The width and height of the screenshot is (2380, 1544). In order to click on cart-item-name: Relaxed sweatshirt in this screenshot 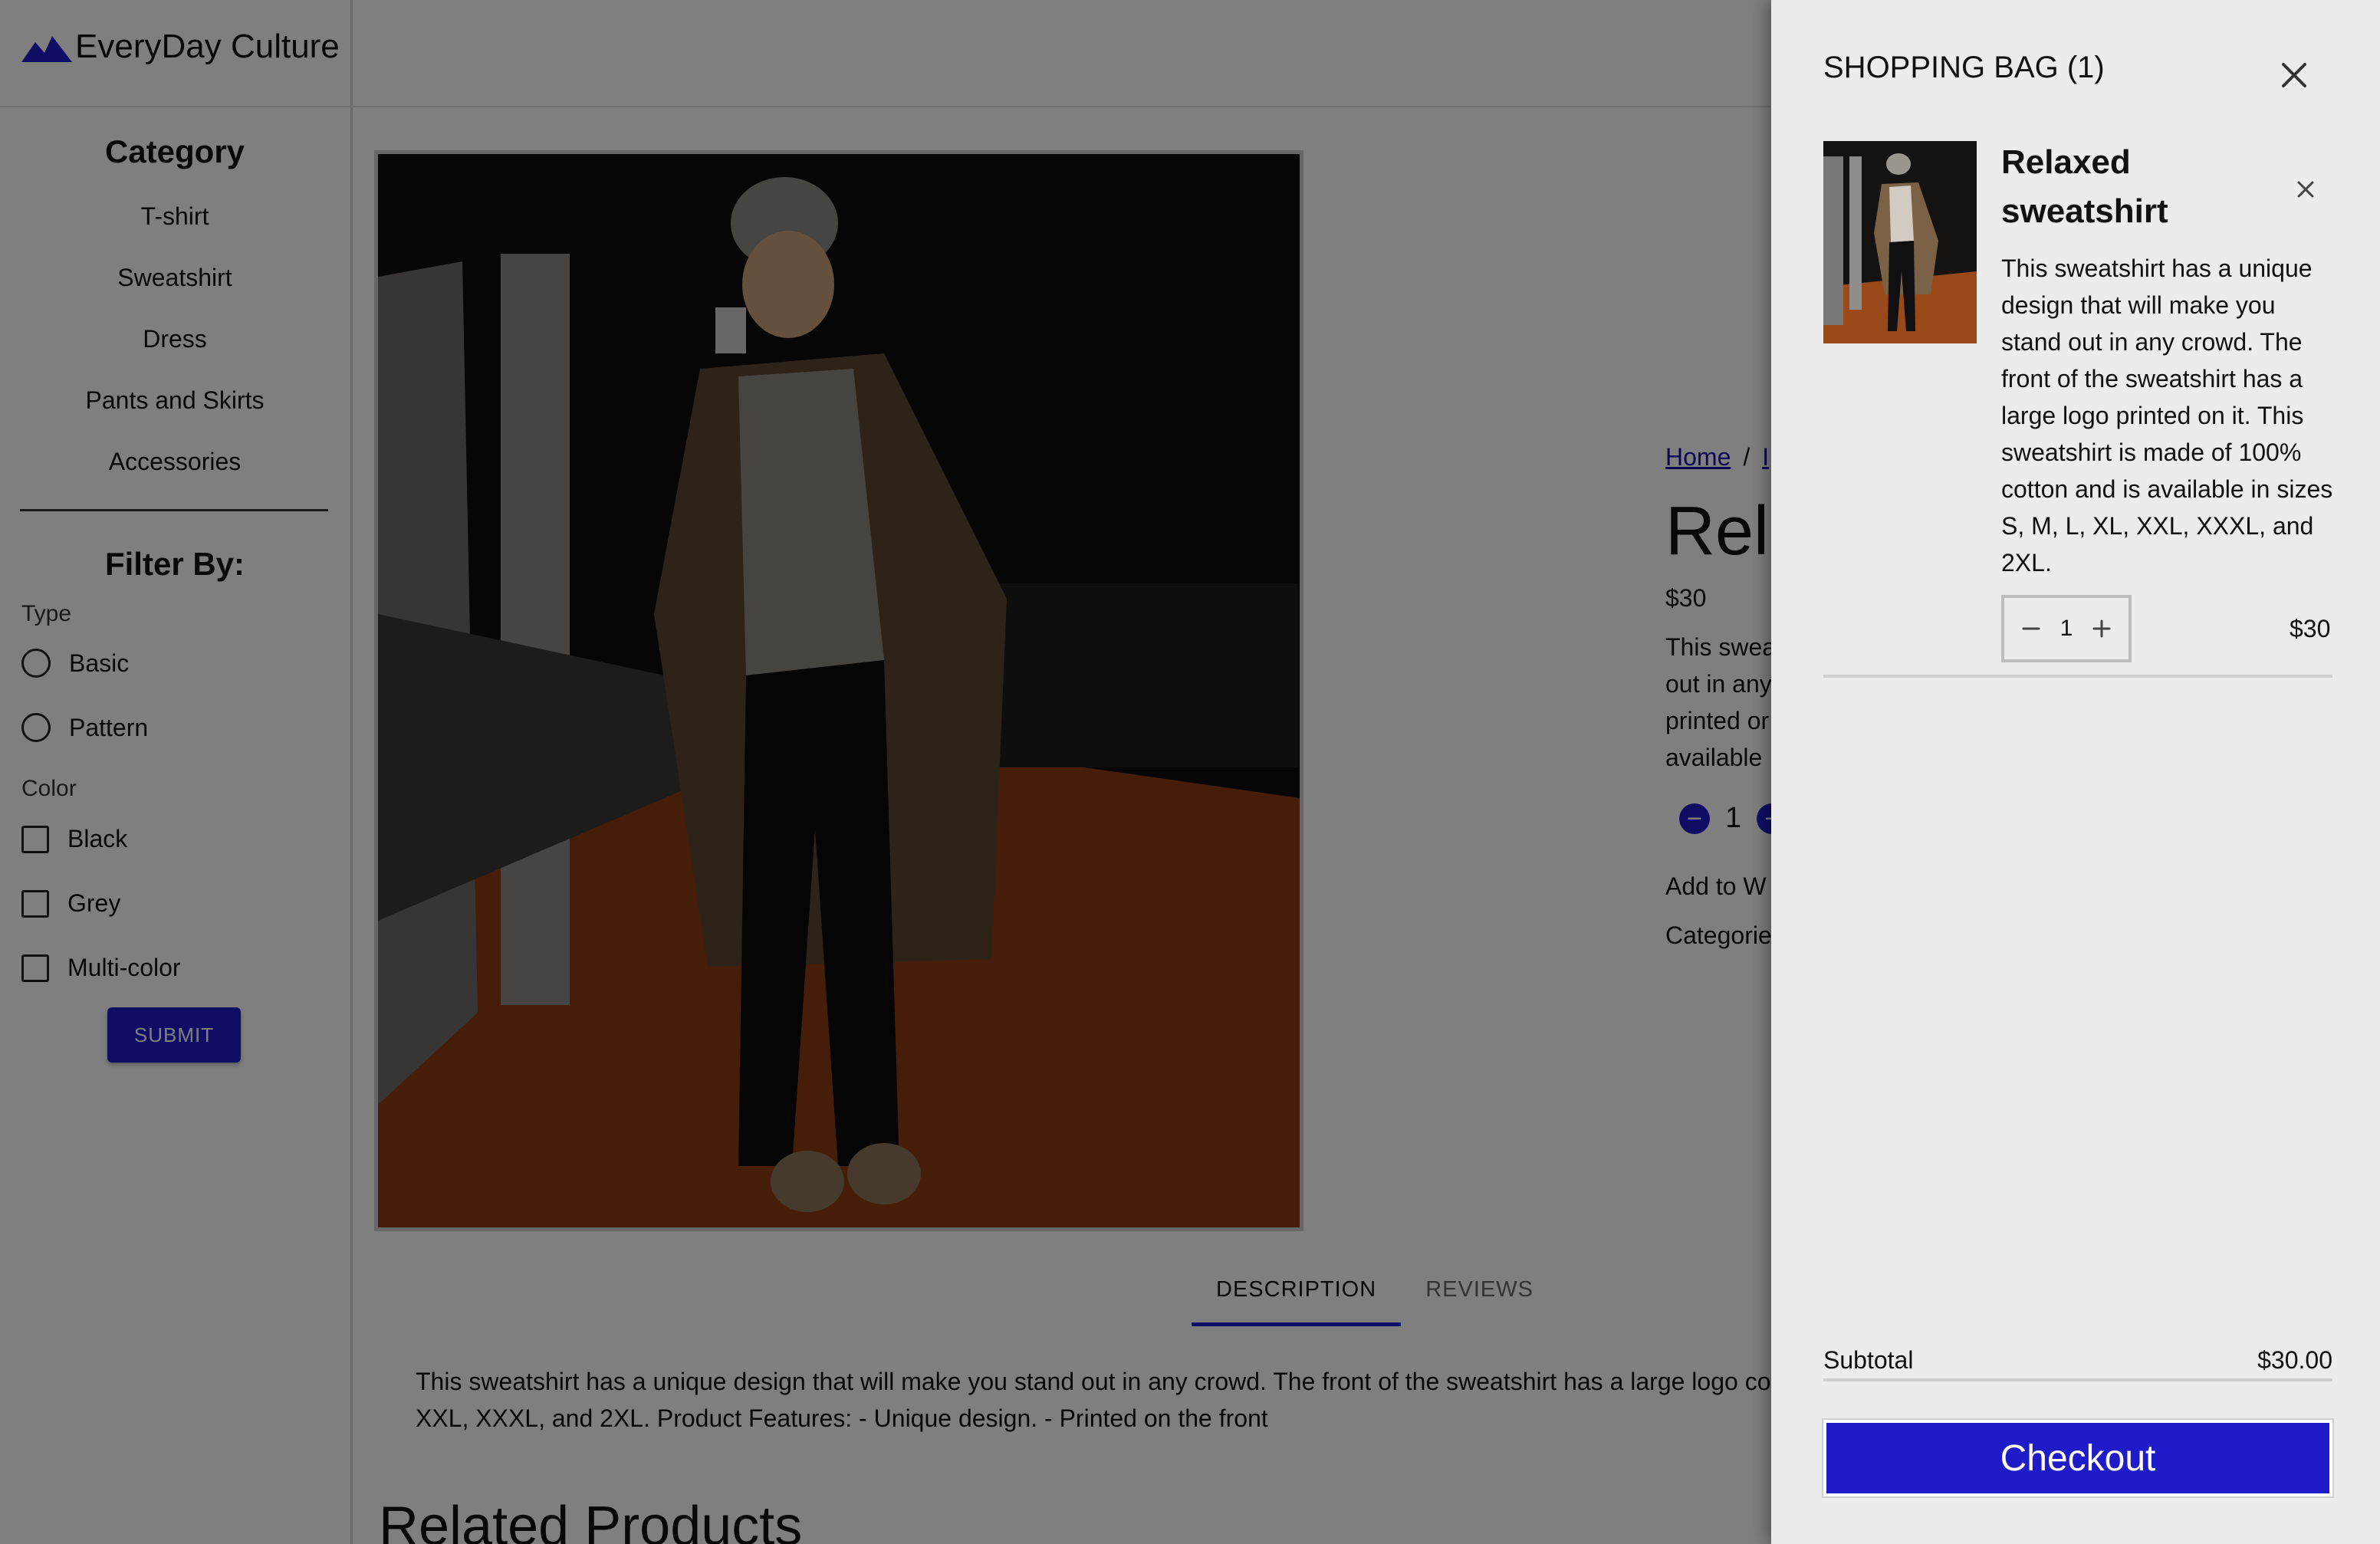, I will do `click(2109, 187)`.